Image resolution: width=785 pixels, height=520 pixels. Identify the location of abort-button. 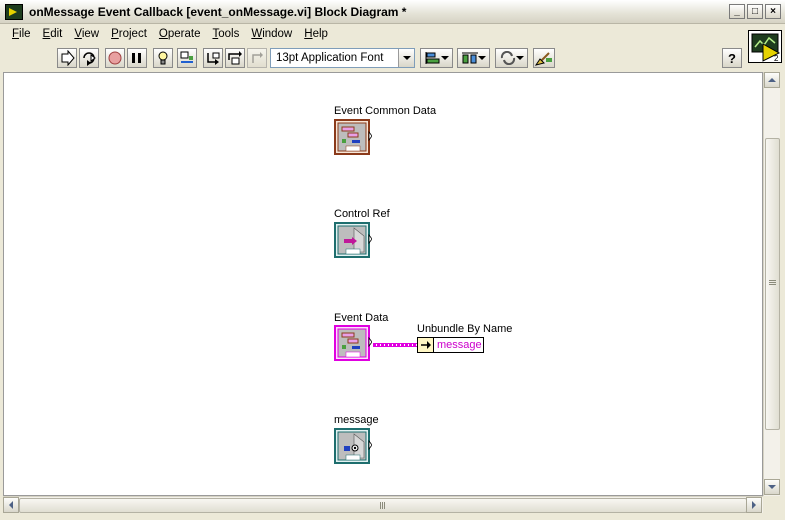
(115, 58).